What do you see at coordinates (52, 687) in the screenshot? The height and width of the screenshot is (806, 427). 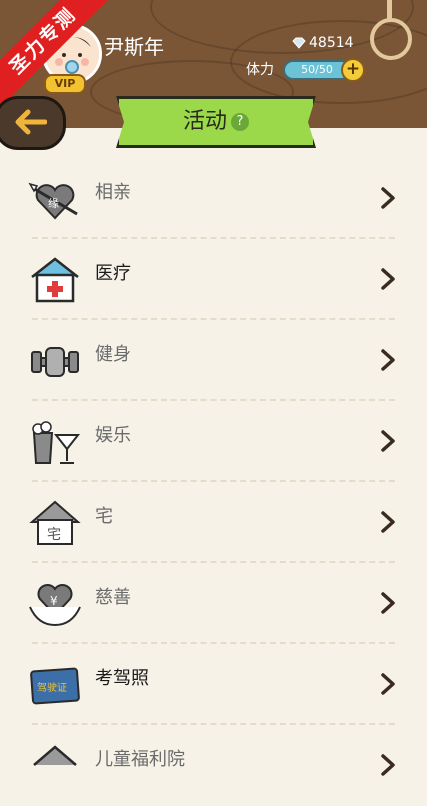 I see `driver-license-icon-text: 驾驶证` at bounding box center [52, 687].